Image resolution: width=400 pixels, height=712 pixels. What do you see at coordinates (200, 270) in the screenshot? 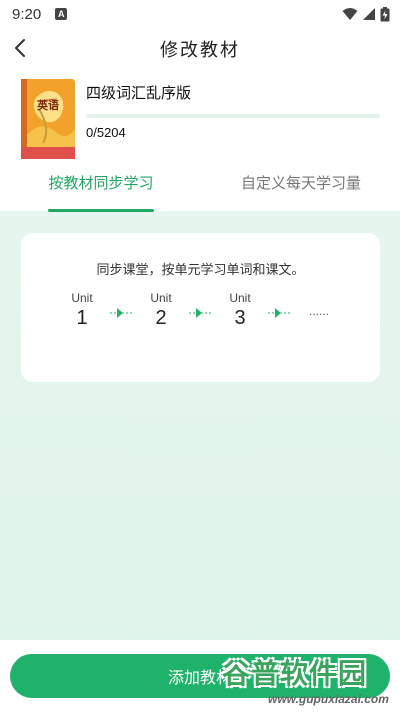
I see `sync-mode-description: 同步课堂，按单元学习单词和课文。` at bounding box center [200, 270].